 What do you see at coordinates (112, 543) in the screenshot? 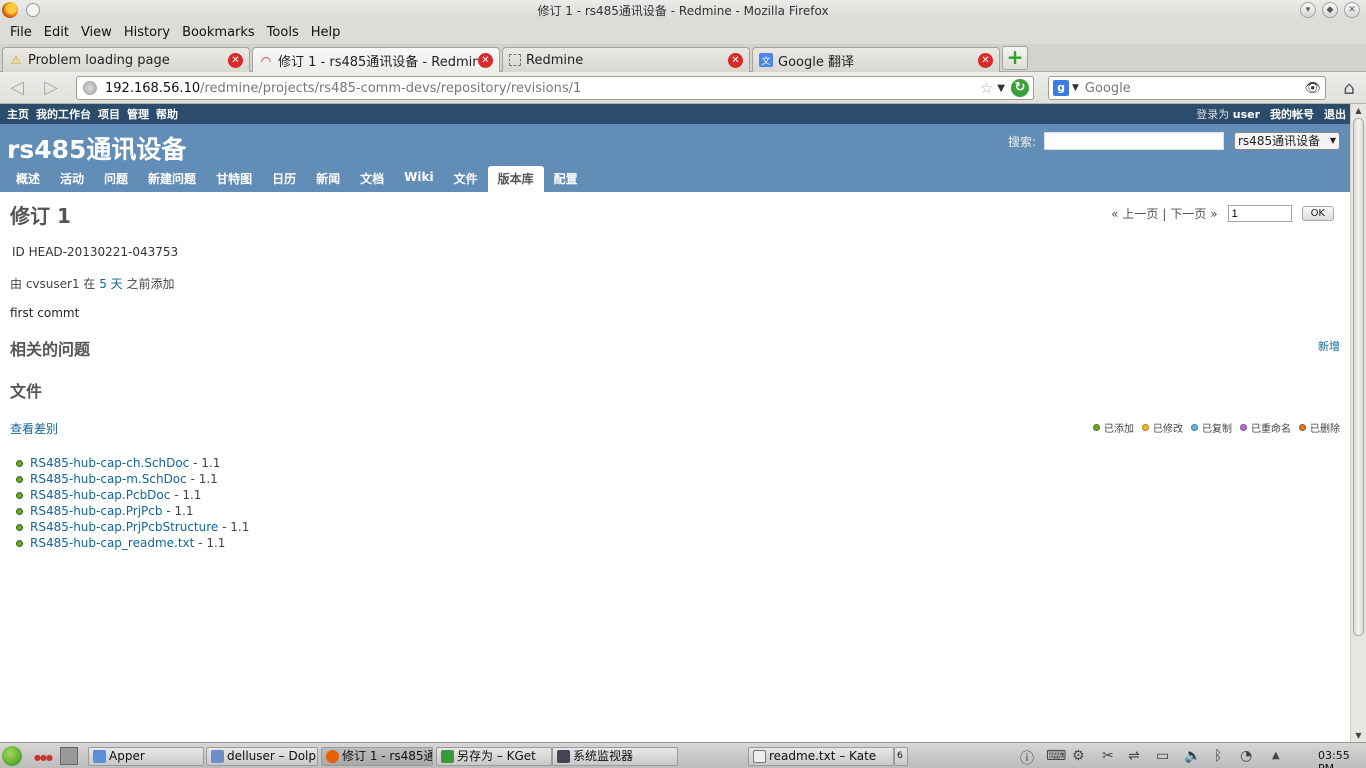
I see `file-link: RS485-hub-cap_readme.txt` at bounding box center [112, 543].